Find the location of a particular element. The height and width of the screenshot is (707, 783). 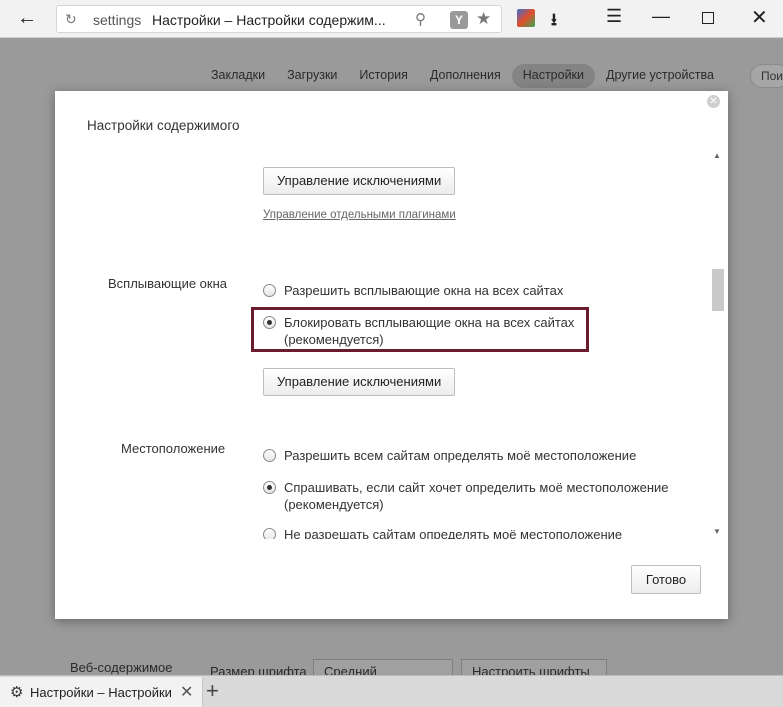

nav-downloads: Загрузки is located at coordinates (312, 76).